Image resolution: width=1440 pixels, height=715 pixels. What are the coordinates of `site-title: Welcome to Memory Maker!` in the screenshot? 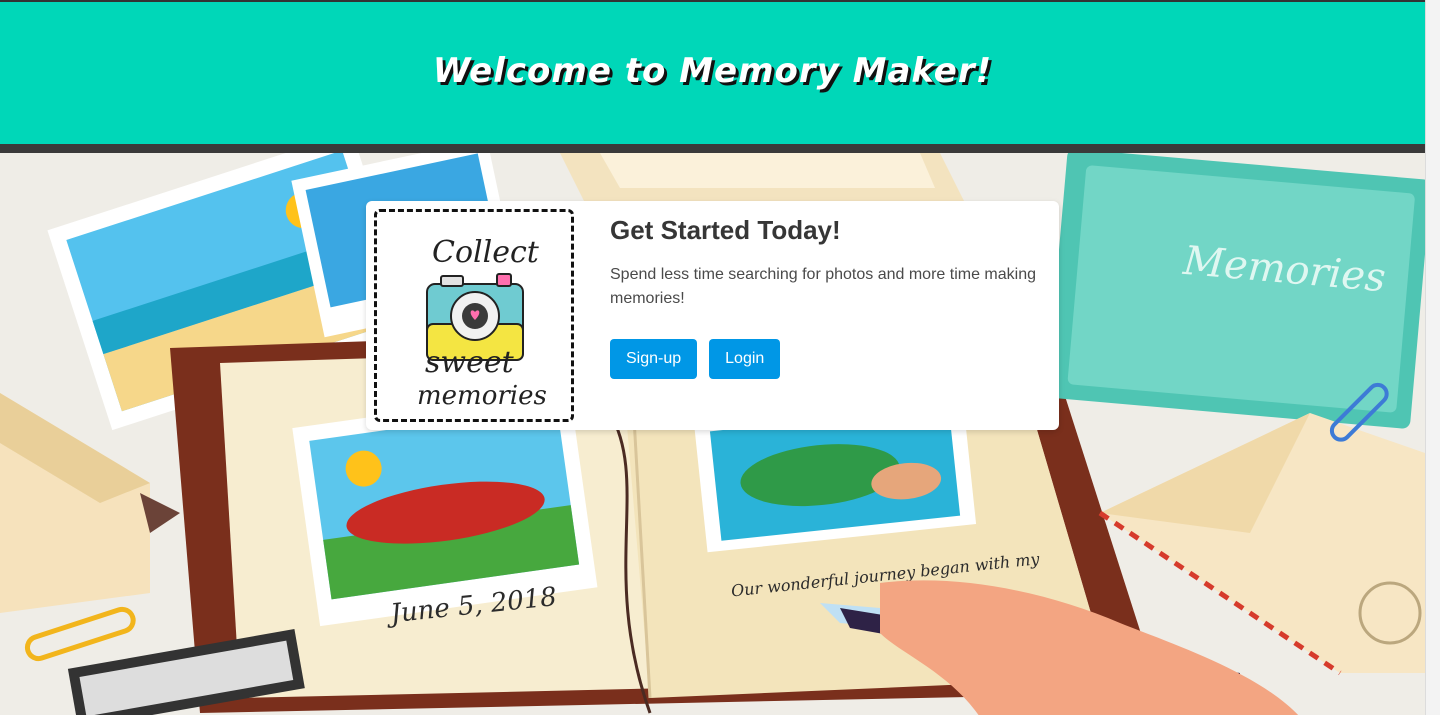 It's located at (712, 71).